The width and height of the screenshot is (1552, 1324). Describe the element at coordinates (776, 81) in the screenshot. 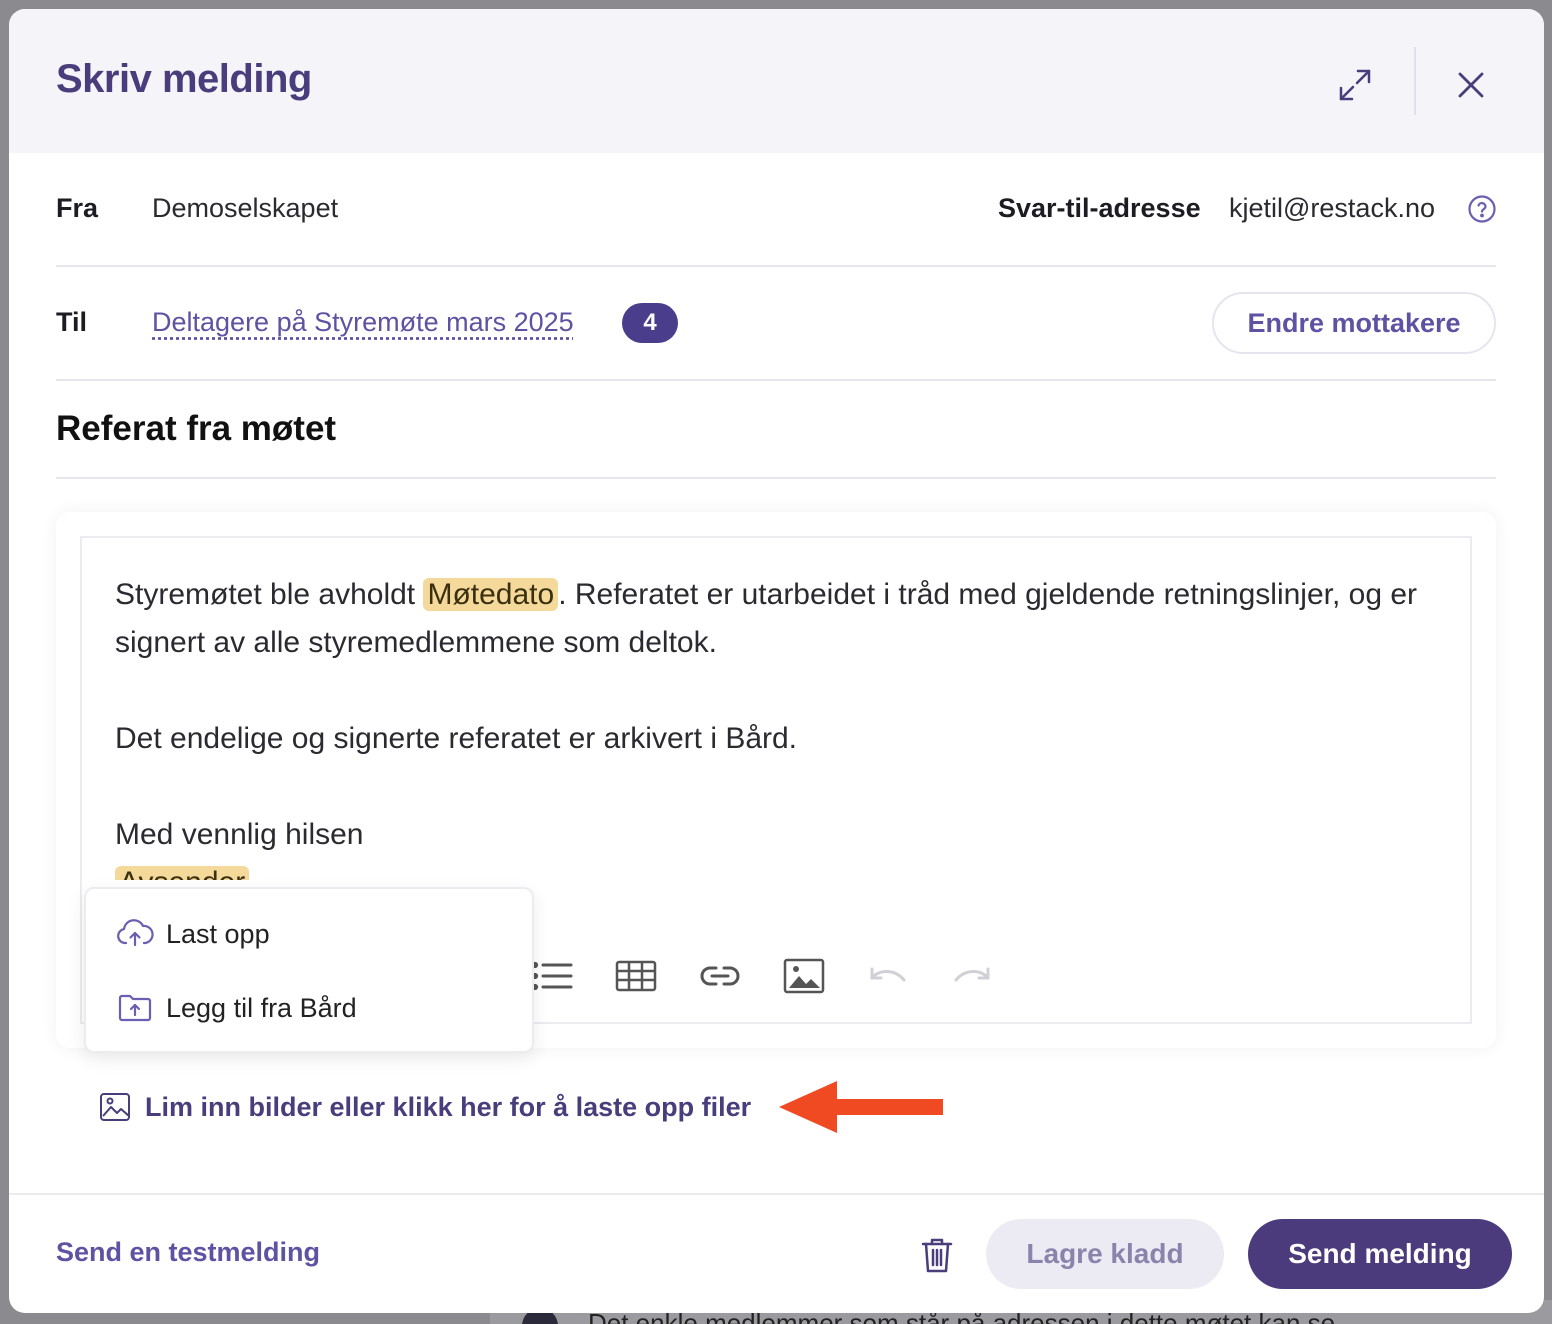

I see `modal-header: Skriv melding` at that location.